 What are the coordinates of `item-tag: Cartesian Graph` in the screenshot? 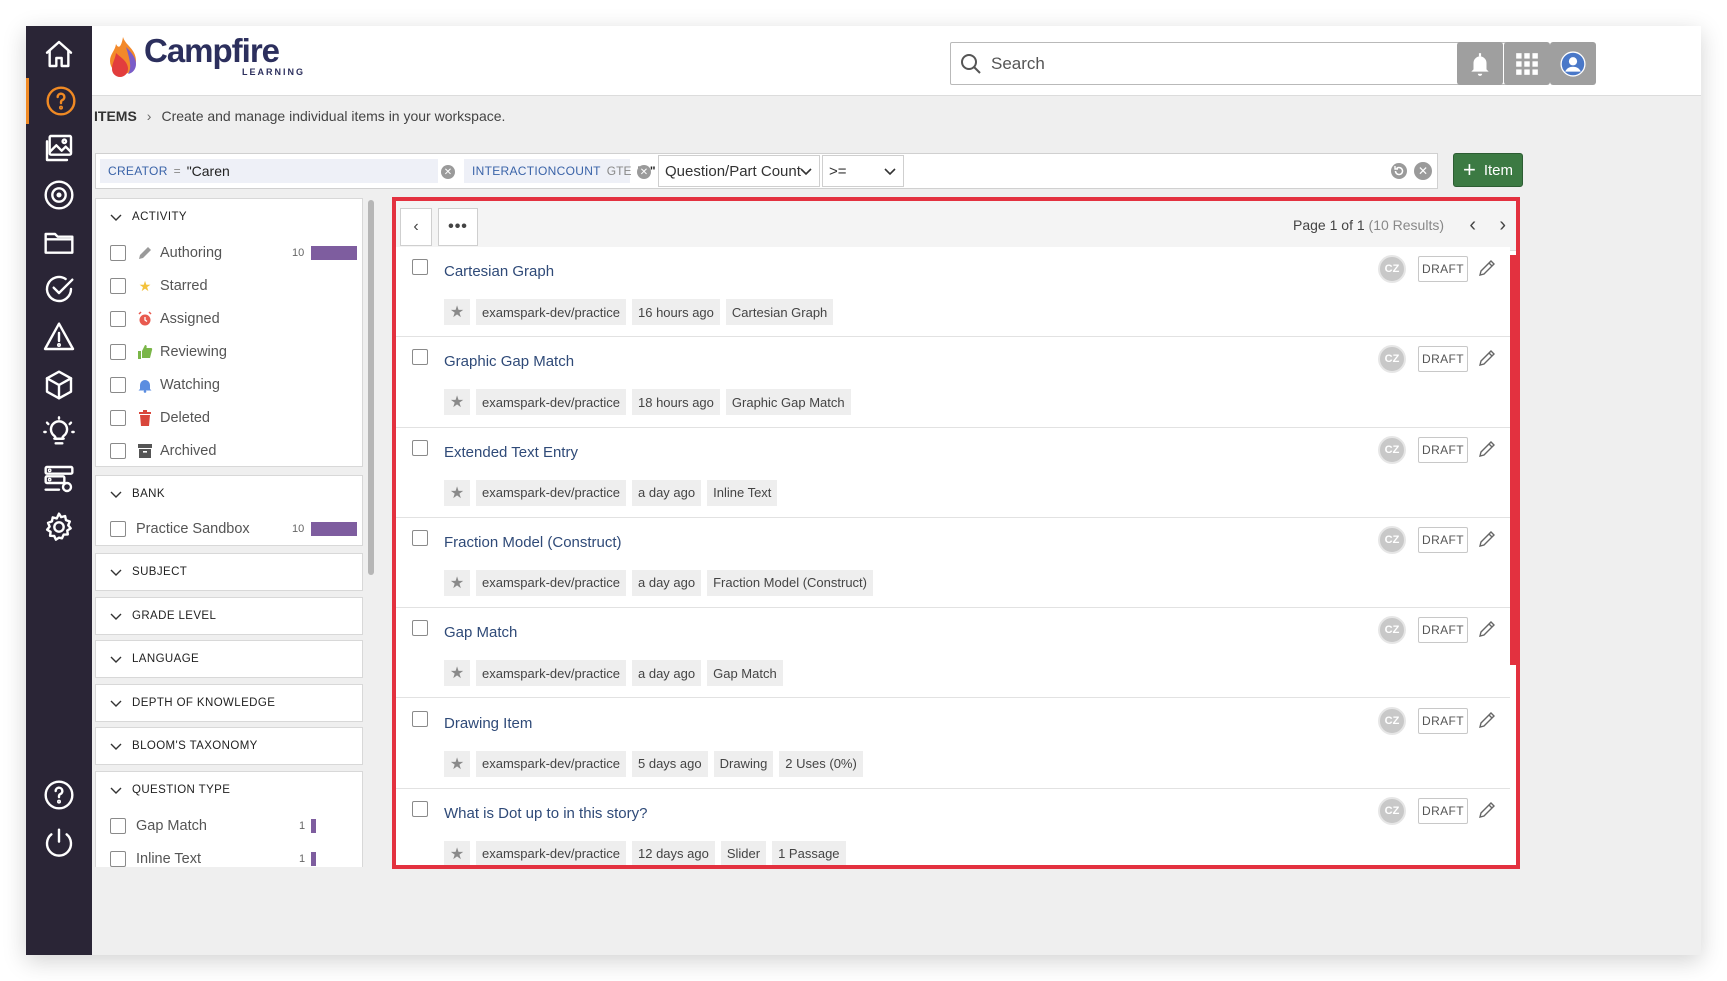 It's located at (779, 312).